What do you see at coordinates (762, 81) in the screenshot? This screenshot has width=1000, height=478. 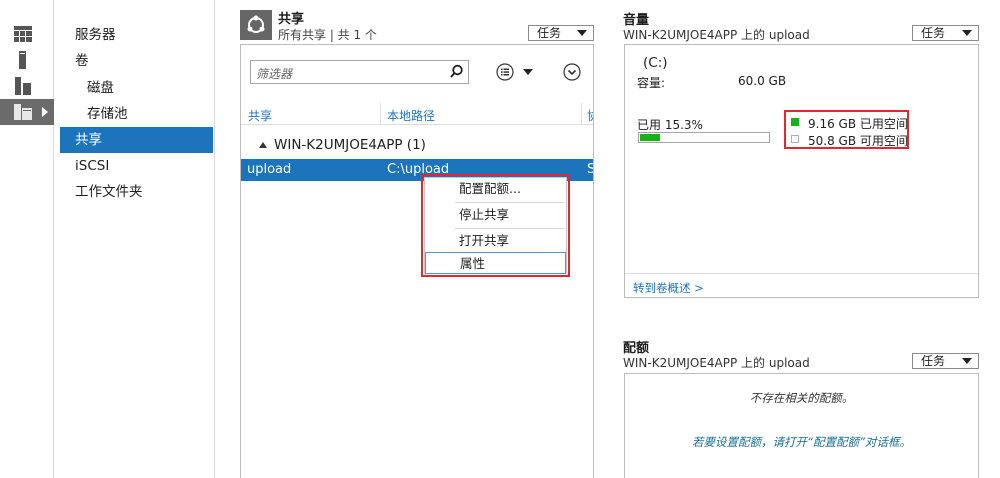 I see `capacity-value: 60.0 GB` at bounding box center [762, 81].